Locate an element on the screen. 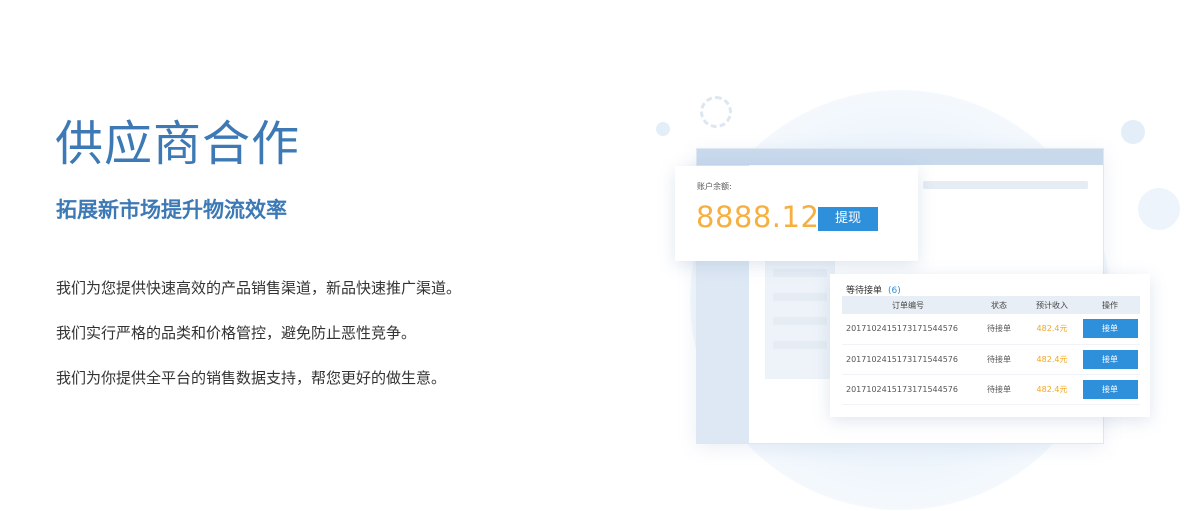  column-header-action: 操作 is located at coordinates (1110, 305).